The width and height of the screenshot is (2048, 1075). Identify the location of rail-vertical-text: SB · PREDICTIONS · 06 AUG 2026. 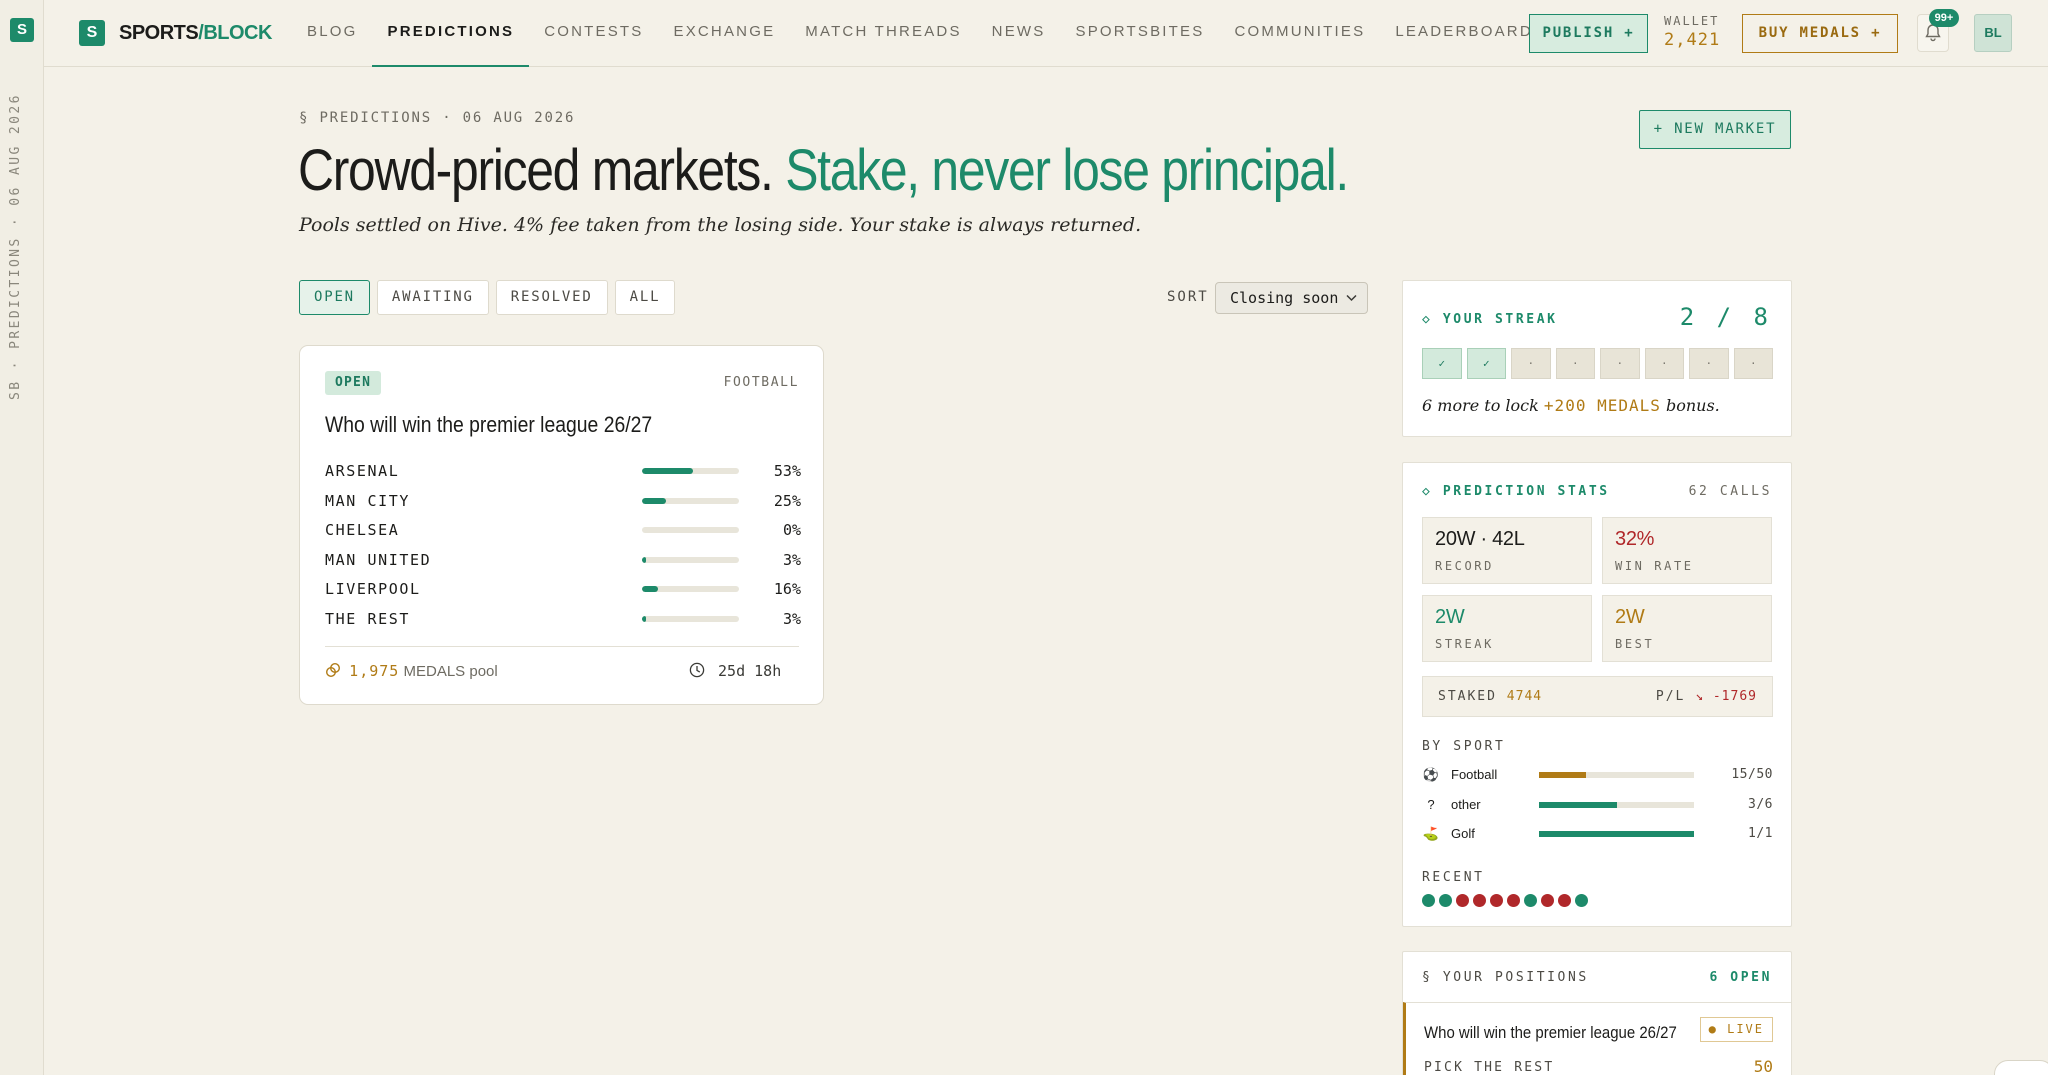
(15, 246).